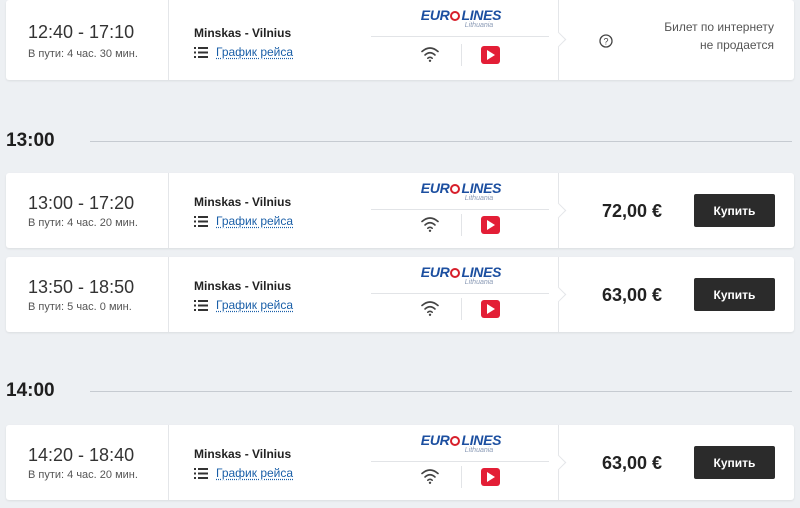  I want to click on price-column: ? Билет по интернету не продается, so click(672, 40).